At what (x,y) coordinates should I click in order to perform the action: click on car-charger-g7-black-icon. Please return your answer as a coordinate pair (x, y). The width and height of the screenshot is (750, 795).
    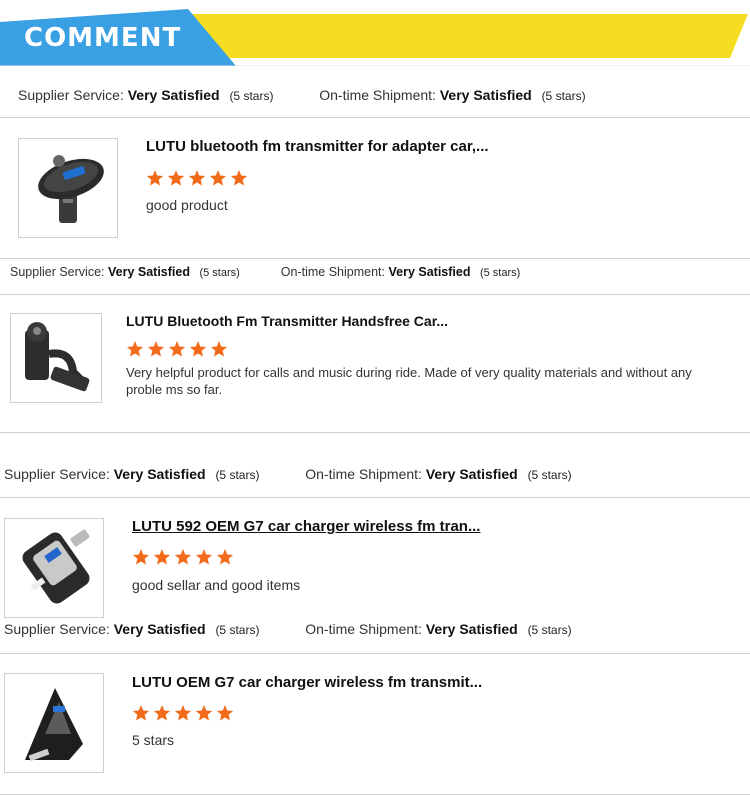
    Looking at the image, I should click on (54, 725).